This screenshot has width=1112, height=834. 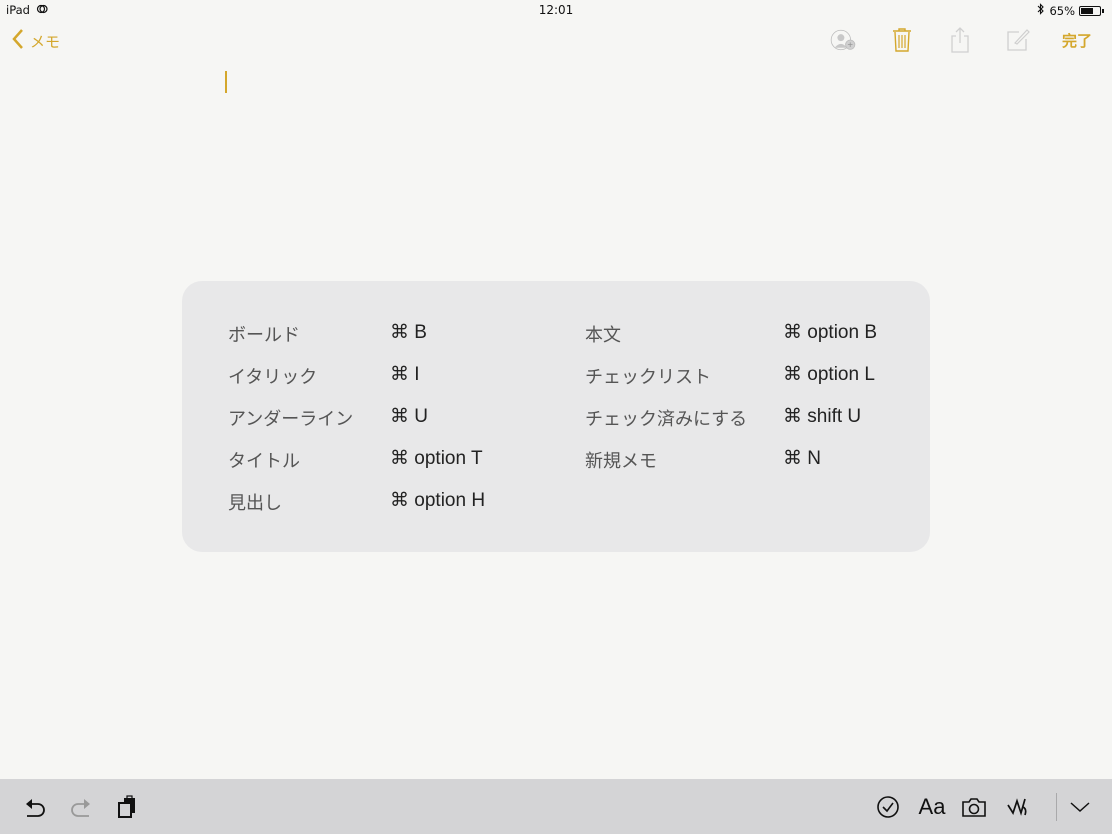 What do you see at coordinates (802, 458) in the screenshot?
I see `shortcut-key: ⌘ N` at bounding box center [802, 458].